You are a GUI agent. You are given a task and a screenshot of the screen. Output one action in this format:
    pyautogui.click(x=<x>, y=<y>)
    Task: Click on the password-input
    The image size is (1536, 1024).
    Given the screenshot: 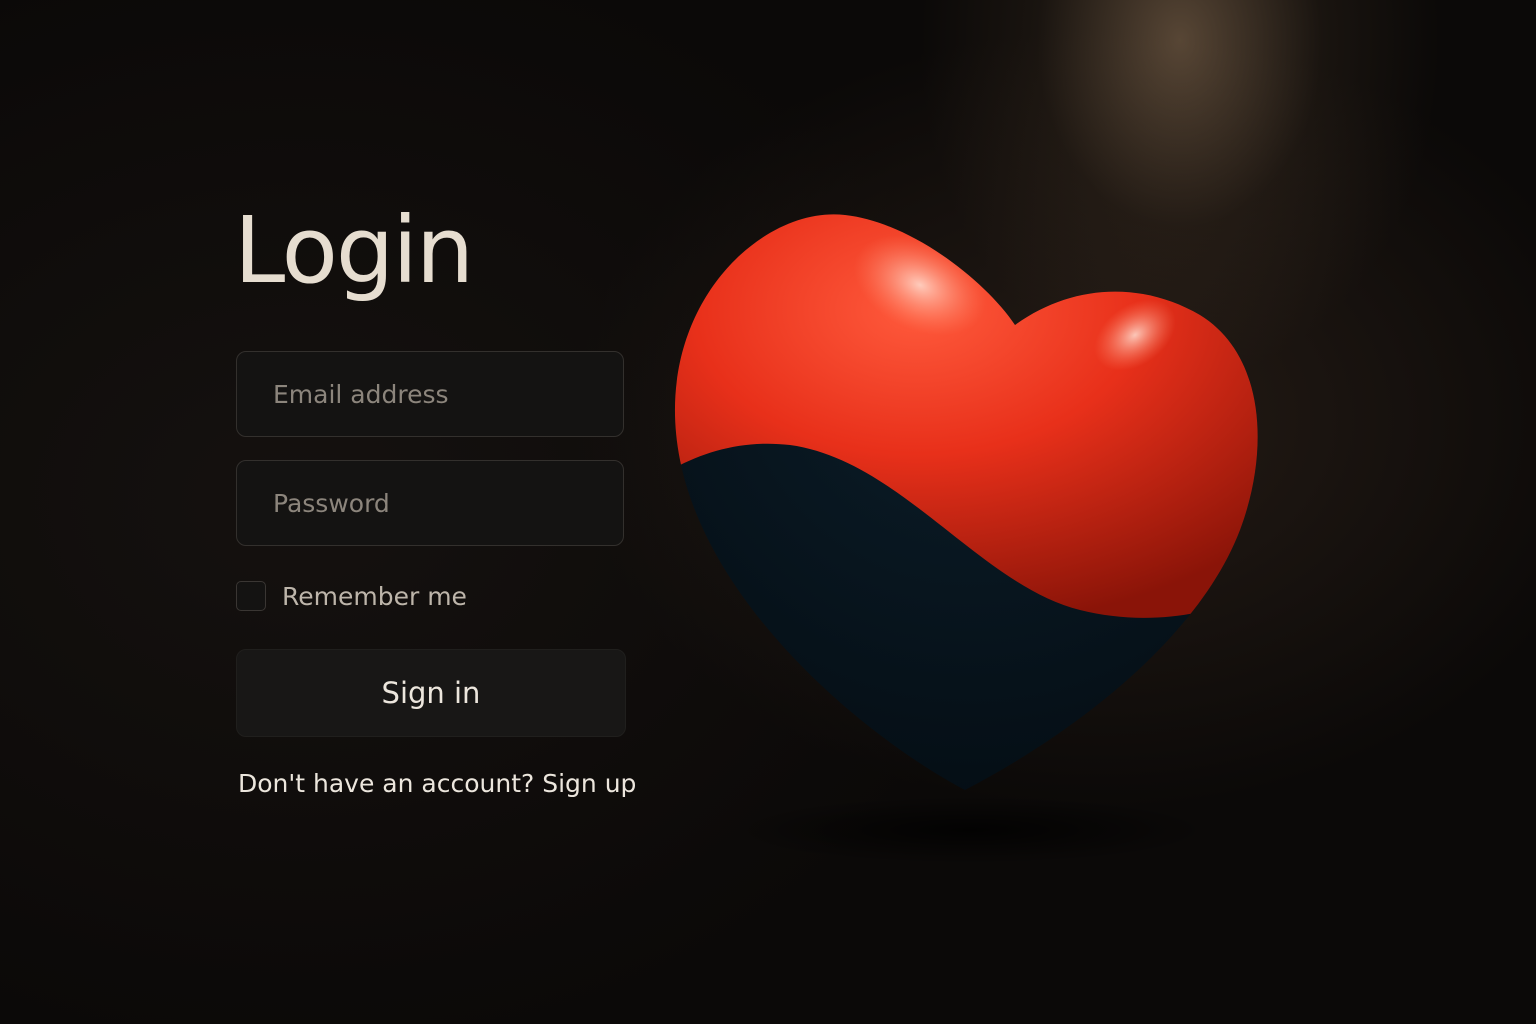 What is the action you would take?
    pyautogui.click(x=430, y=503)
    